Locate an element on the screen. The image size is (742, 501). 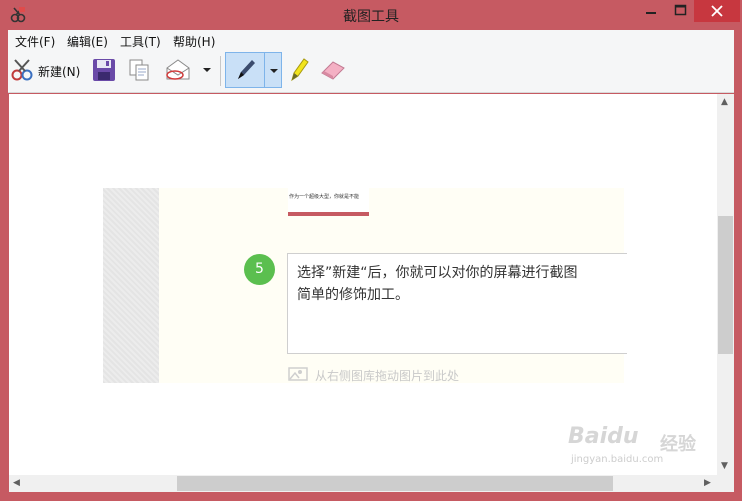
copy-icon is located at coordinates (139, 70).